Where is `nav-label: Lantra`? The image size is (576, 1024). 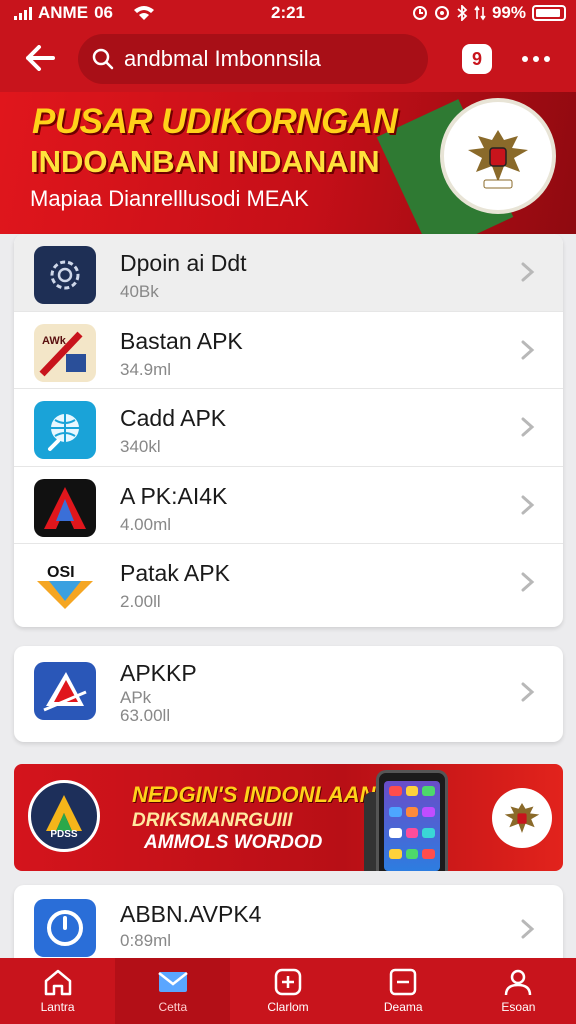 nav-label: Lantra is located at coordinates (57, 1007).